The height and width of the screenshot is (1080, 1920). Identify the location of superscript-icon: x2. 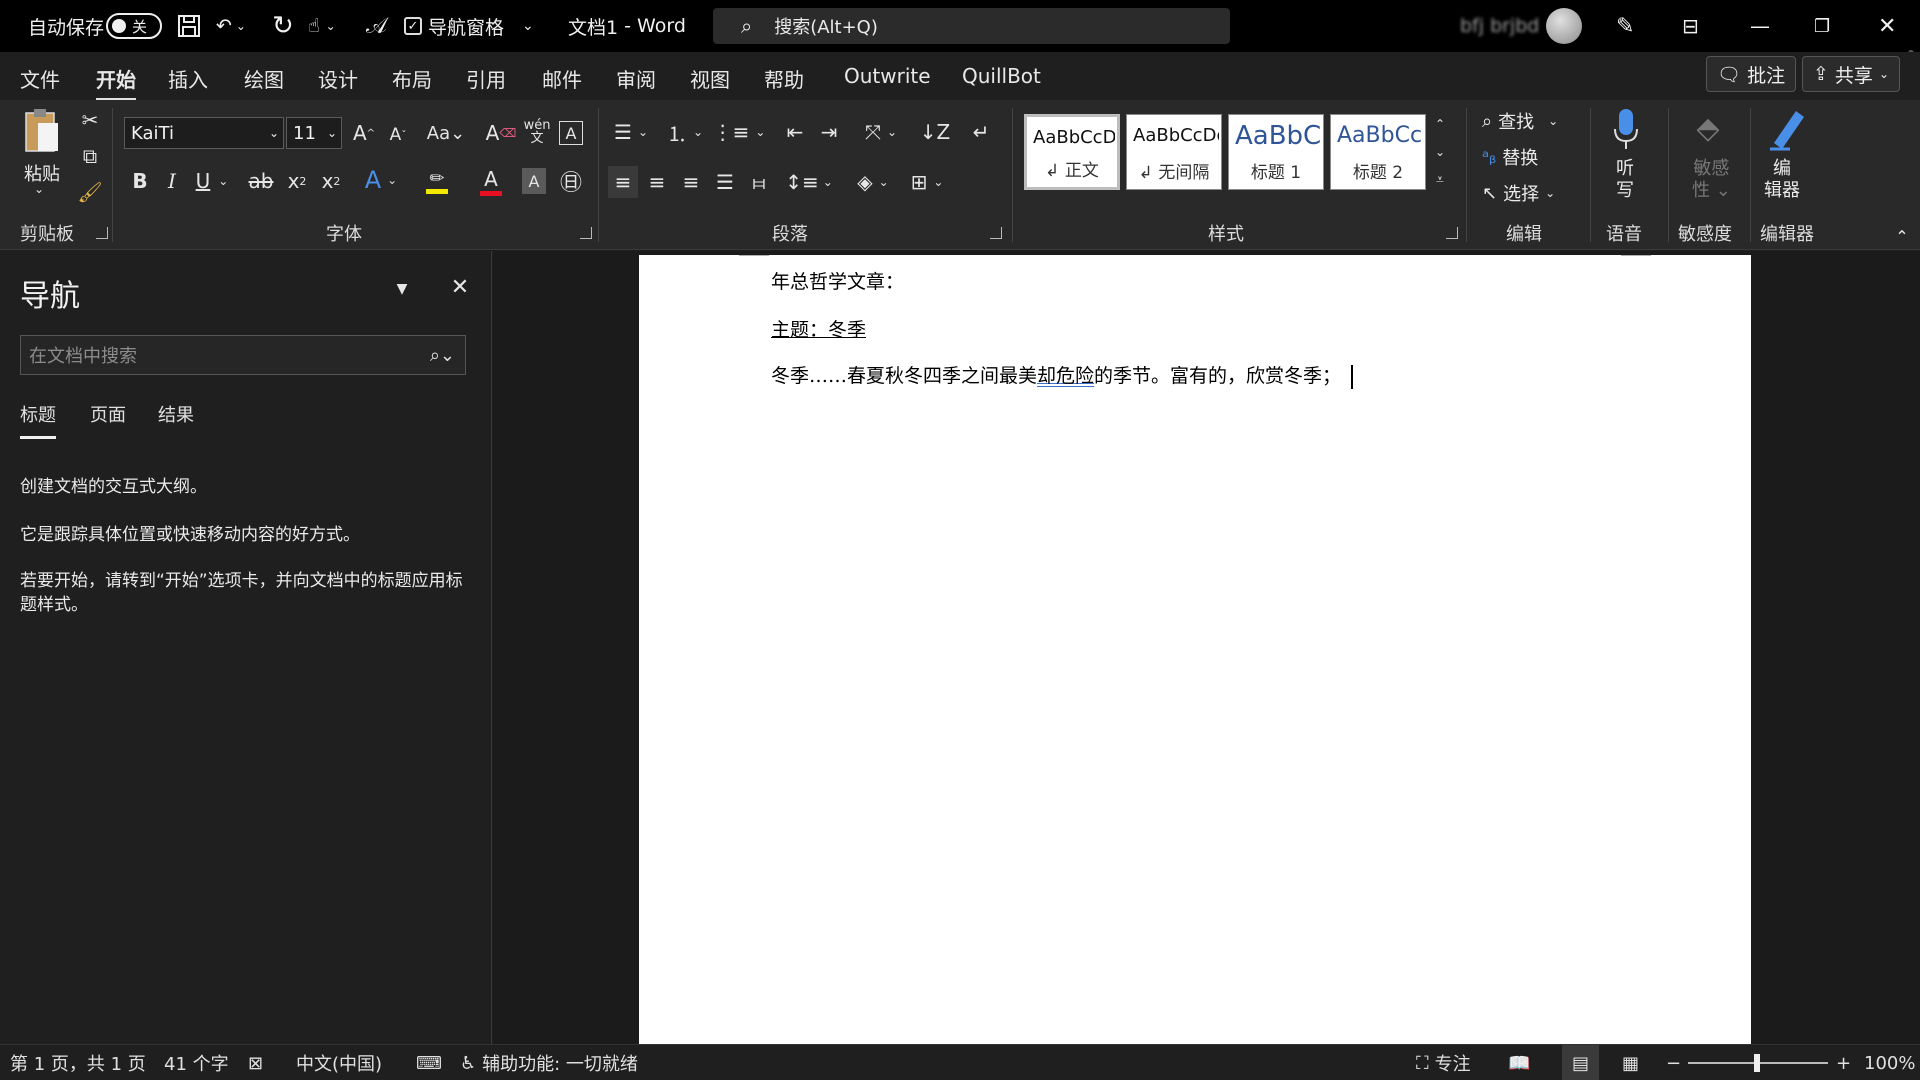
(331, 181).